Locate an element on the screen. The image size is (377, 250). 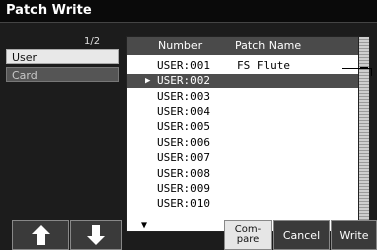
selection-pointer-icon: ▶ is located at coordinates (148, 81).